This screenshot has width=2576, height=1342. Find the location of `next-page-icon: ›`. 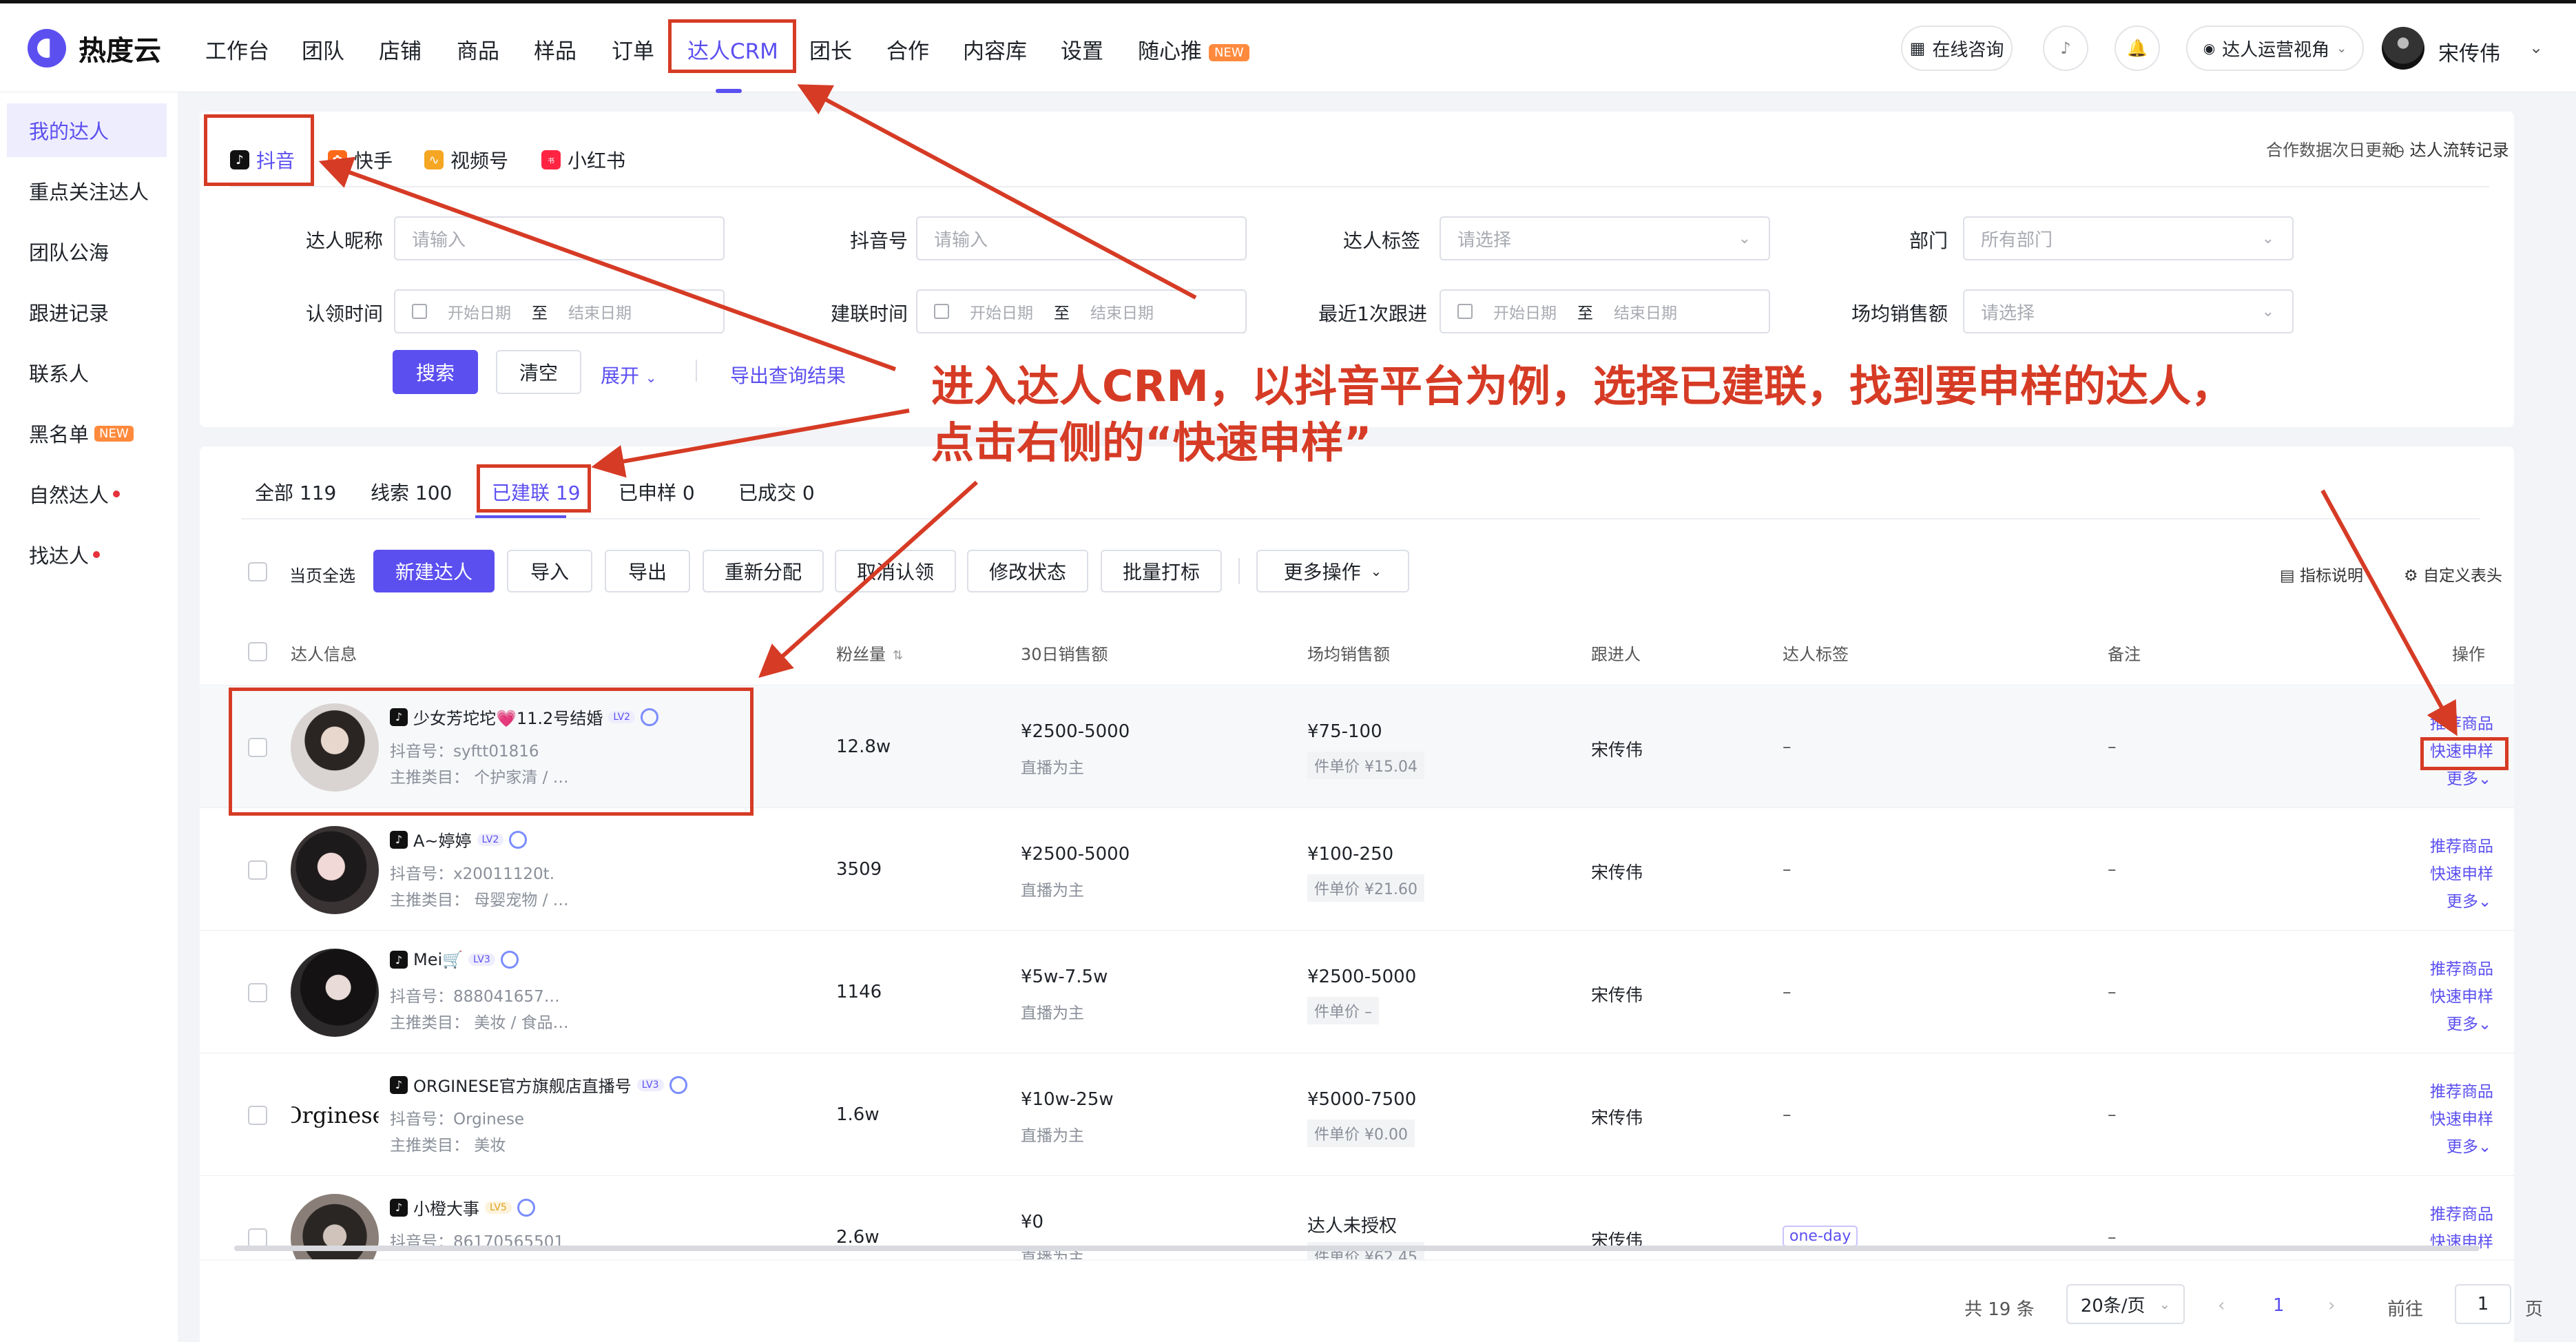

next-page-icon: › is located at coordinates (2331, 1306).